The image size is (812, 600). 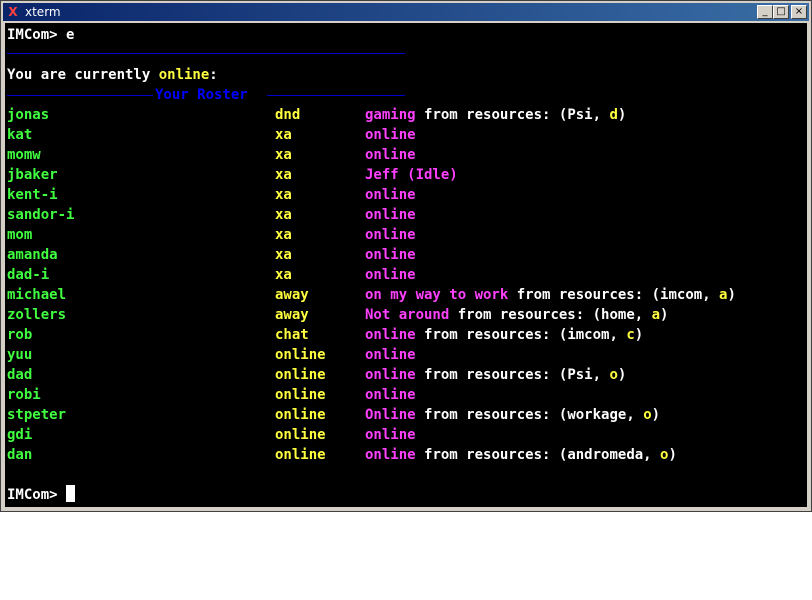 I want to click on current-status: online, so click(x=184, y=75).